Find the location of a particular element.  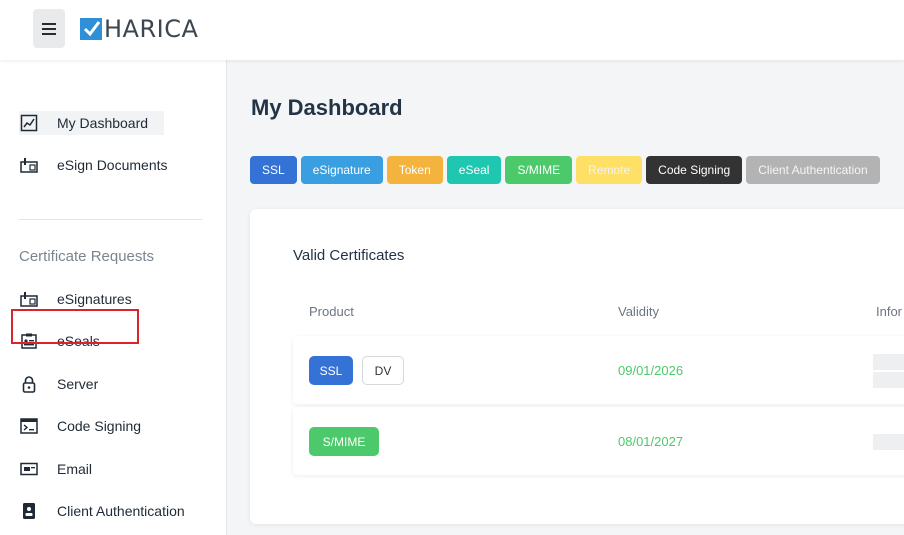

badge-icon is located at coordinates (29, 511).